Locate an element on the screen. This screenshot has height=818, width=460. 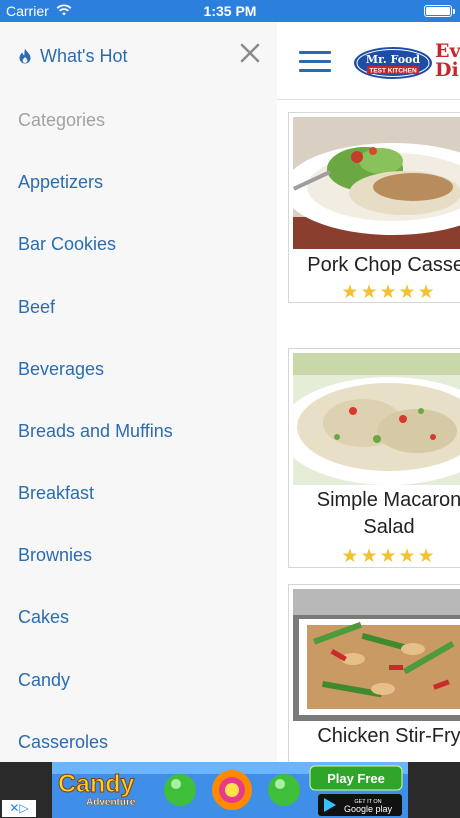
drawer-header: What's Hot is located at coordinates (138, 57).